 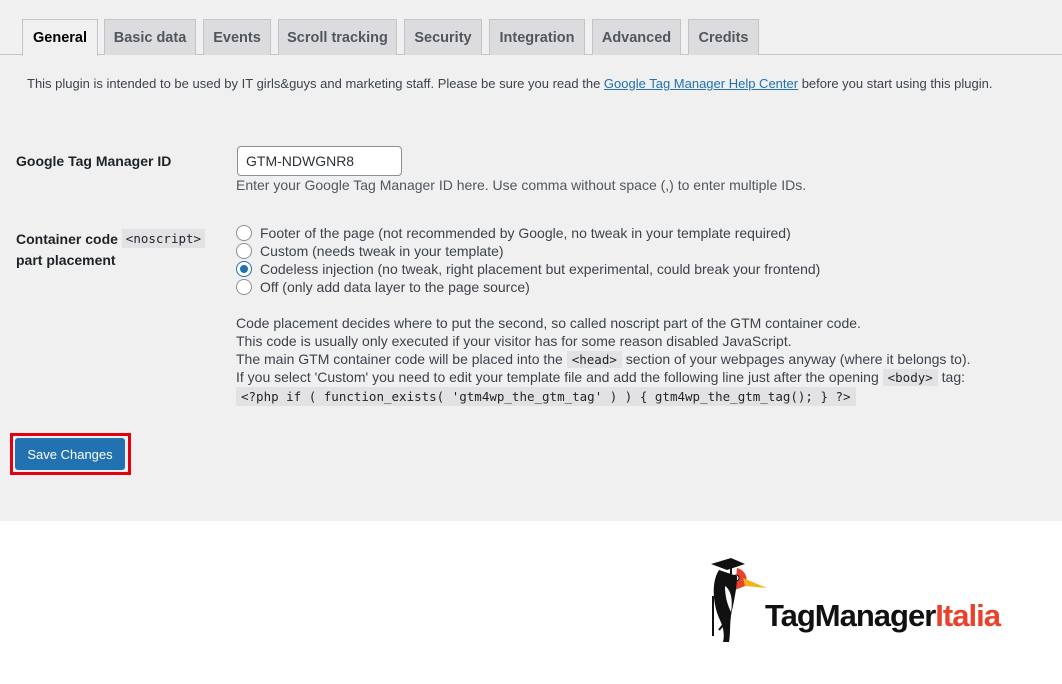 I want to click on noscript-code: <noscript>, so click(x=163, y=238).